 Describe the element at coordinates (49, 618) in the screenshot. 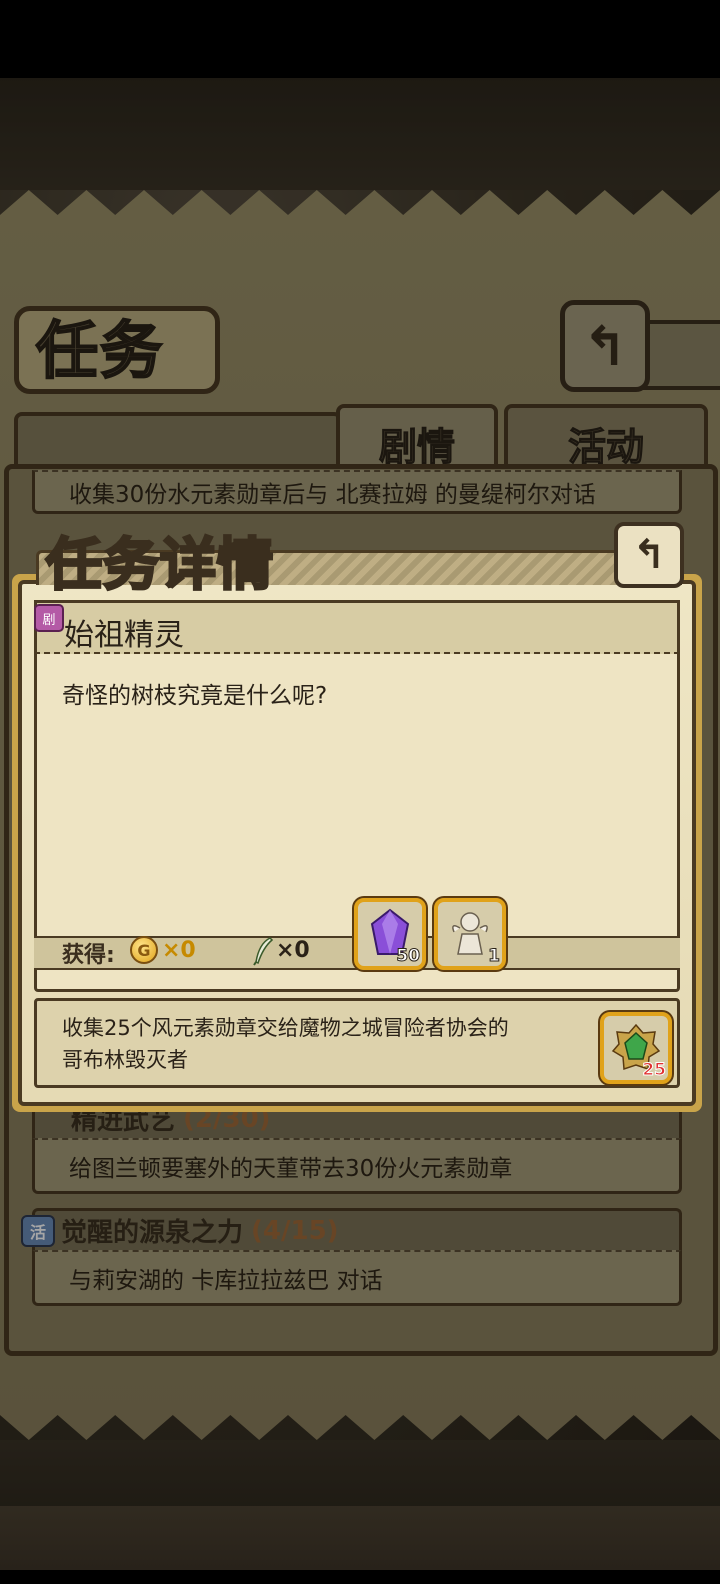

I see `story-badge-icon: 剧` at that location.